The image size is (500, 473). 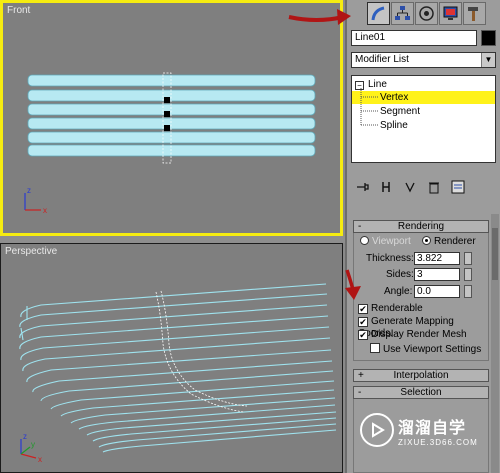 I want to click on gen-mapping-check: ✔, so click(x=363, y=322).